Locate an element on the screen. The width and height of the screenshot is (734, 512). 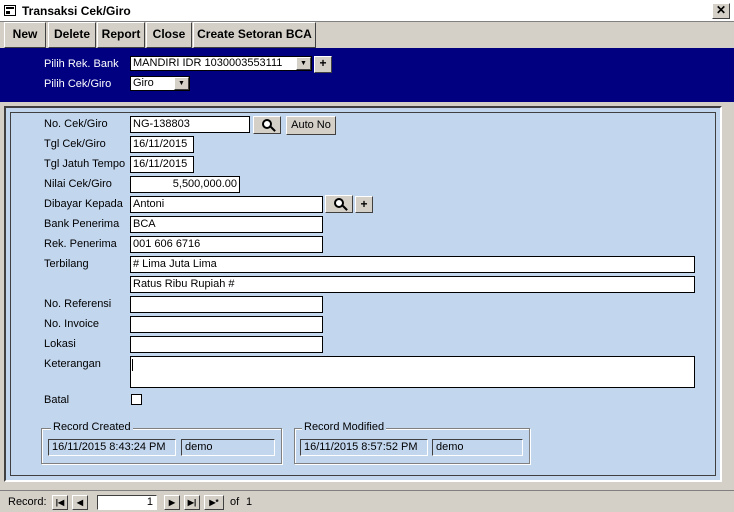
type-label: Pilih Cek/Giro is located at coordinates (78, 84).